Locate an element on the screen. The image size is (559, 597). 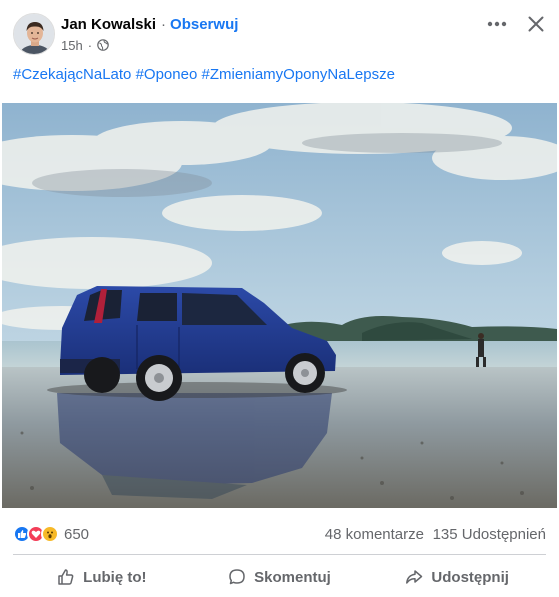
more-options-button is located at coordinates (497, 24).